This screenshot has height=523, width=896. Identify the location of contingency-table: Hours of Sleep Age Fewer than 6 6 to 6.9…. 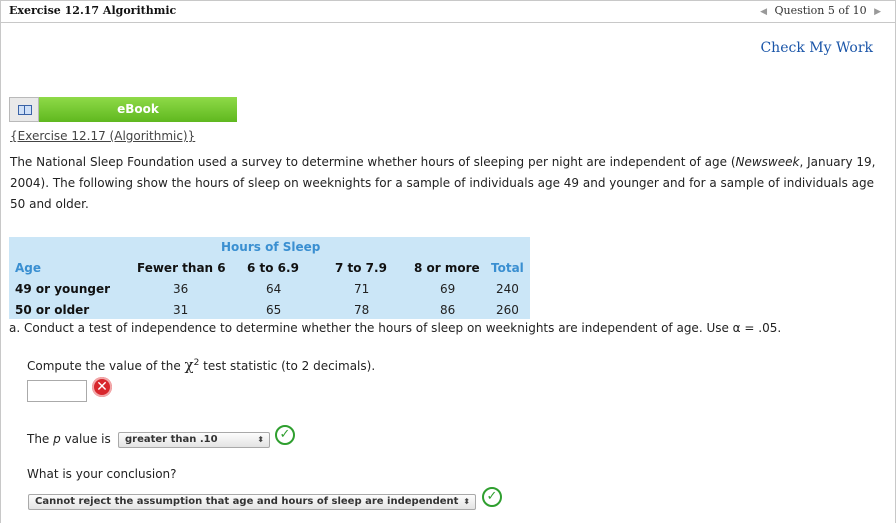
(269, 278).